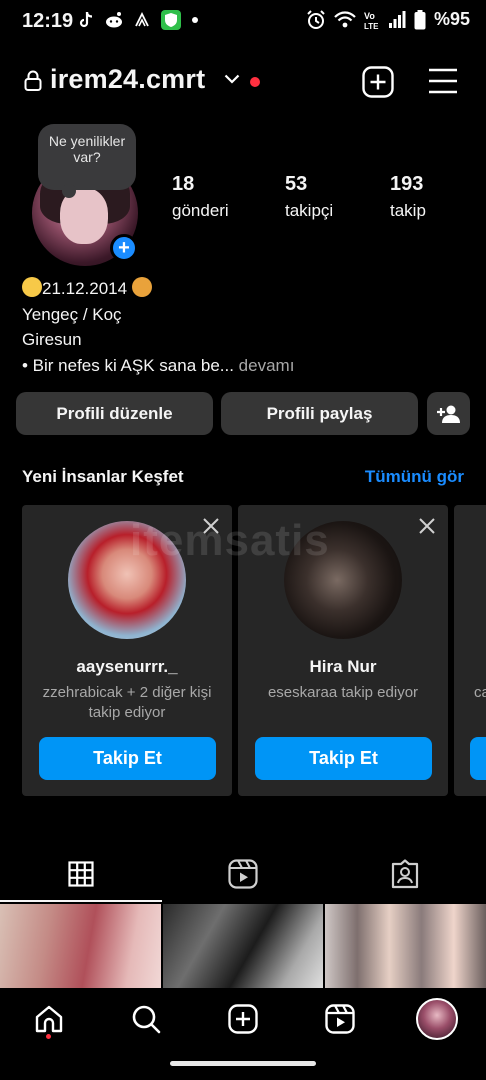 The width and height of the screenshot is (486, 1080). I want to click on profile-header: irem24.cmrt, so click(243, 82).